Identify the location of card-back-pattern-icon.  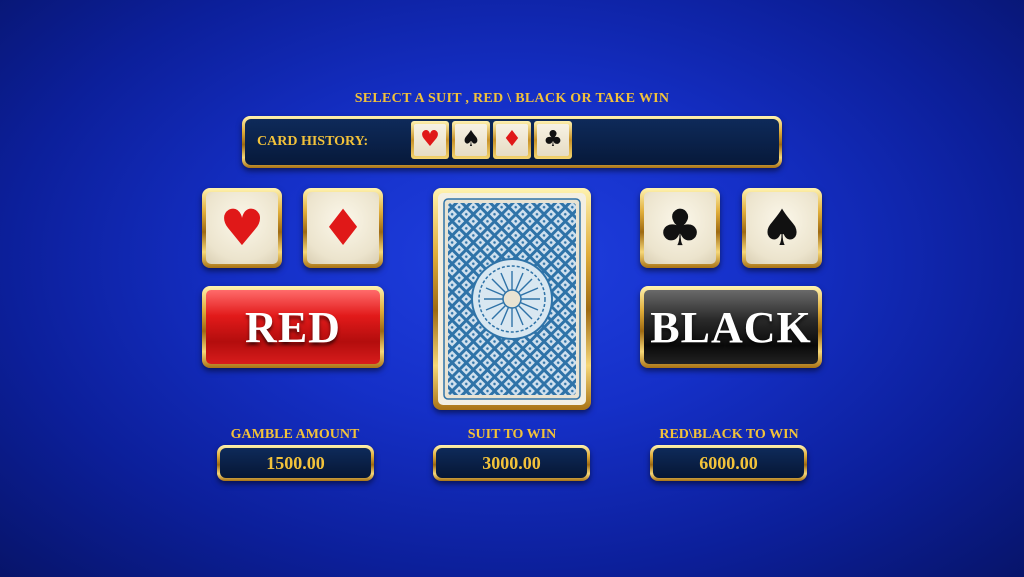
(512, 299).